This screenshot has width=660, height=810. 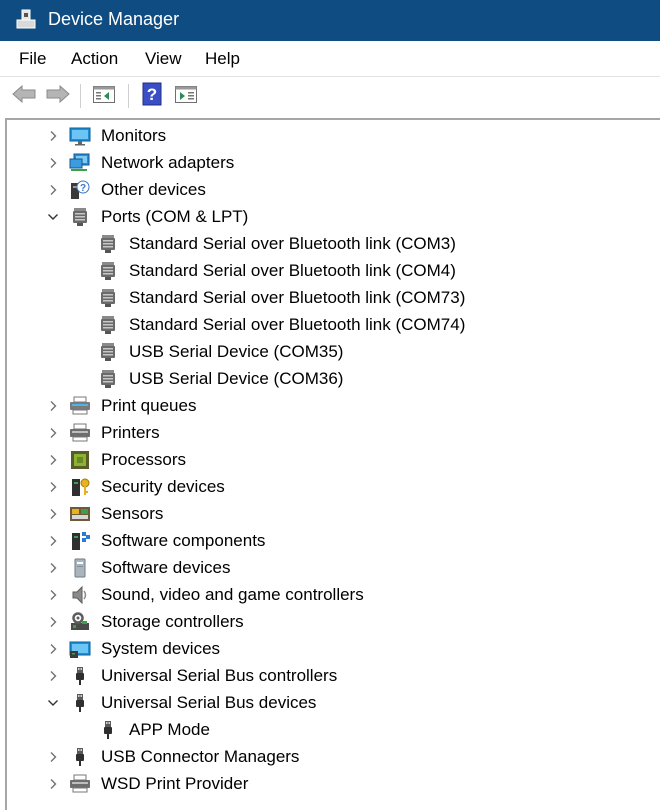 I want to click on title-bar: Device Manager, so click(x=330, y=20).